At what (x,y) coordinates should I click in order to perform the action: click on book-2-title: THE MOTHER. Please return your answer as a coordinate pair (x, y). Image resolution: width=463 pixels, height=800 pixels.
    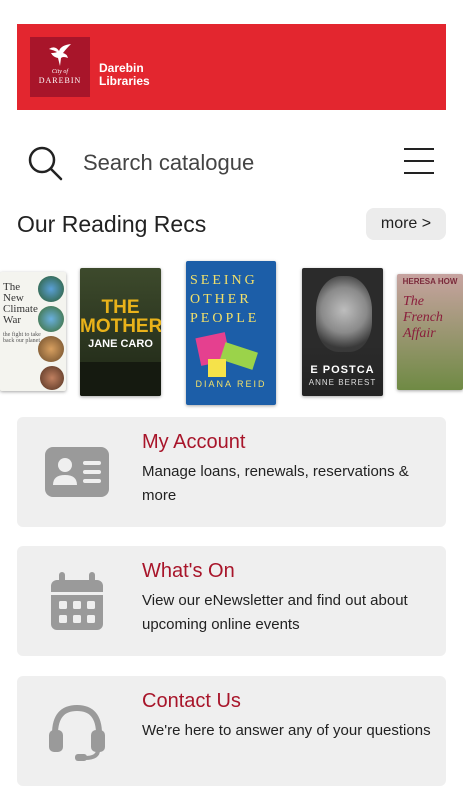
    Looking at the image, I should click on (120, 317).